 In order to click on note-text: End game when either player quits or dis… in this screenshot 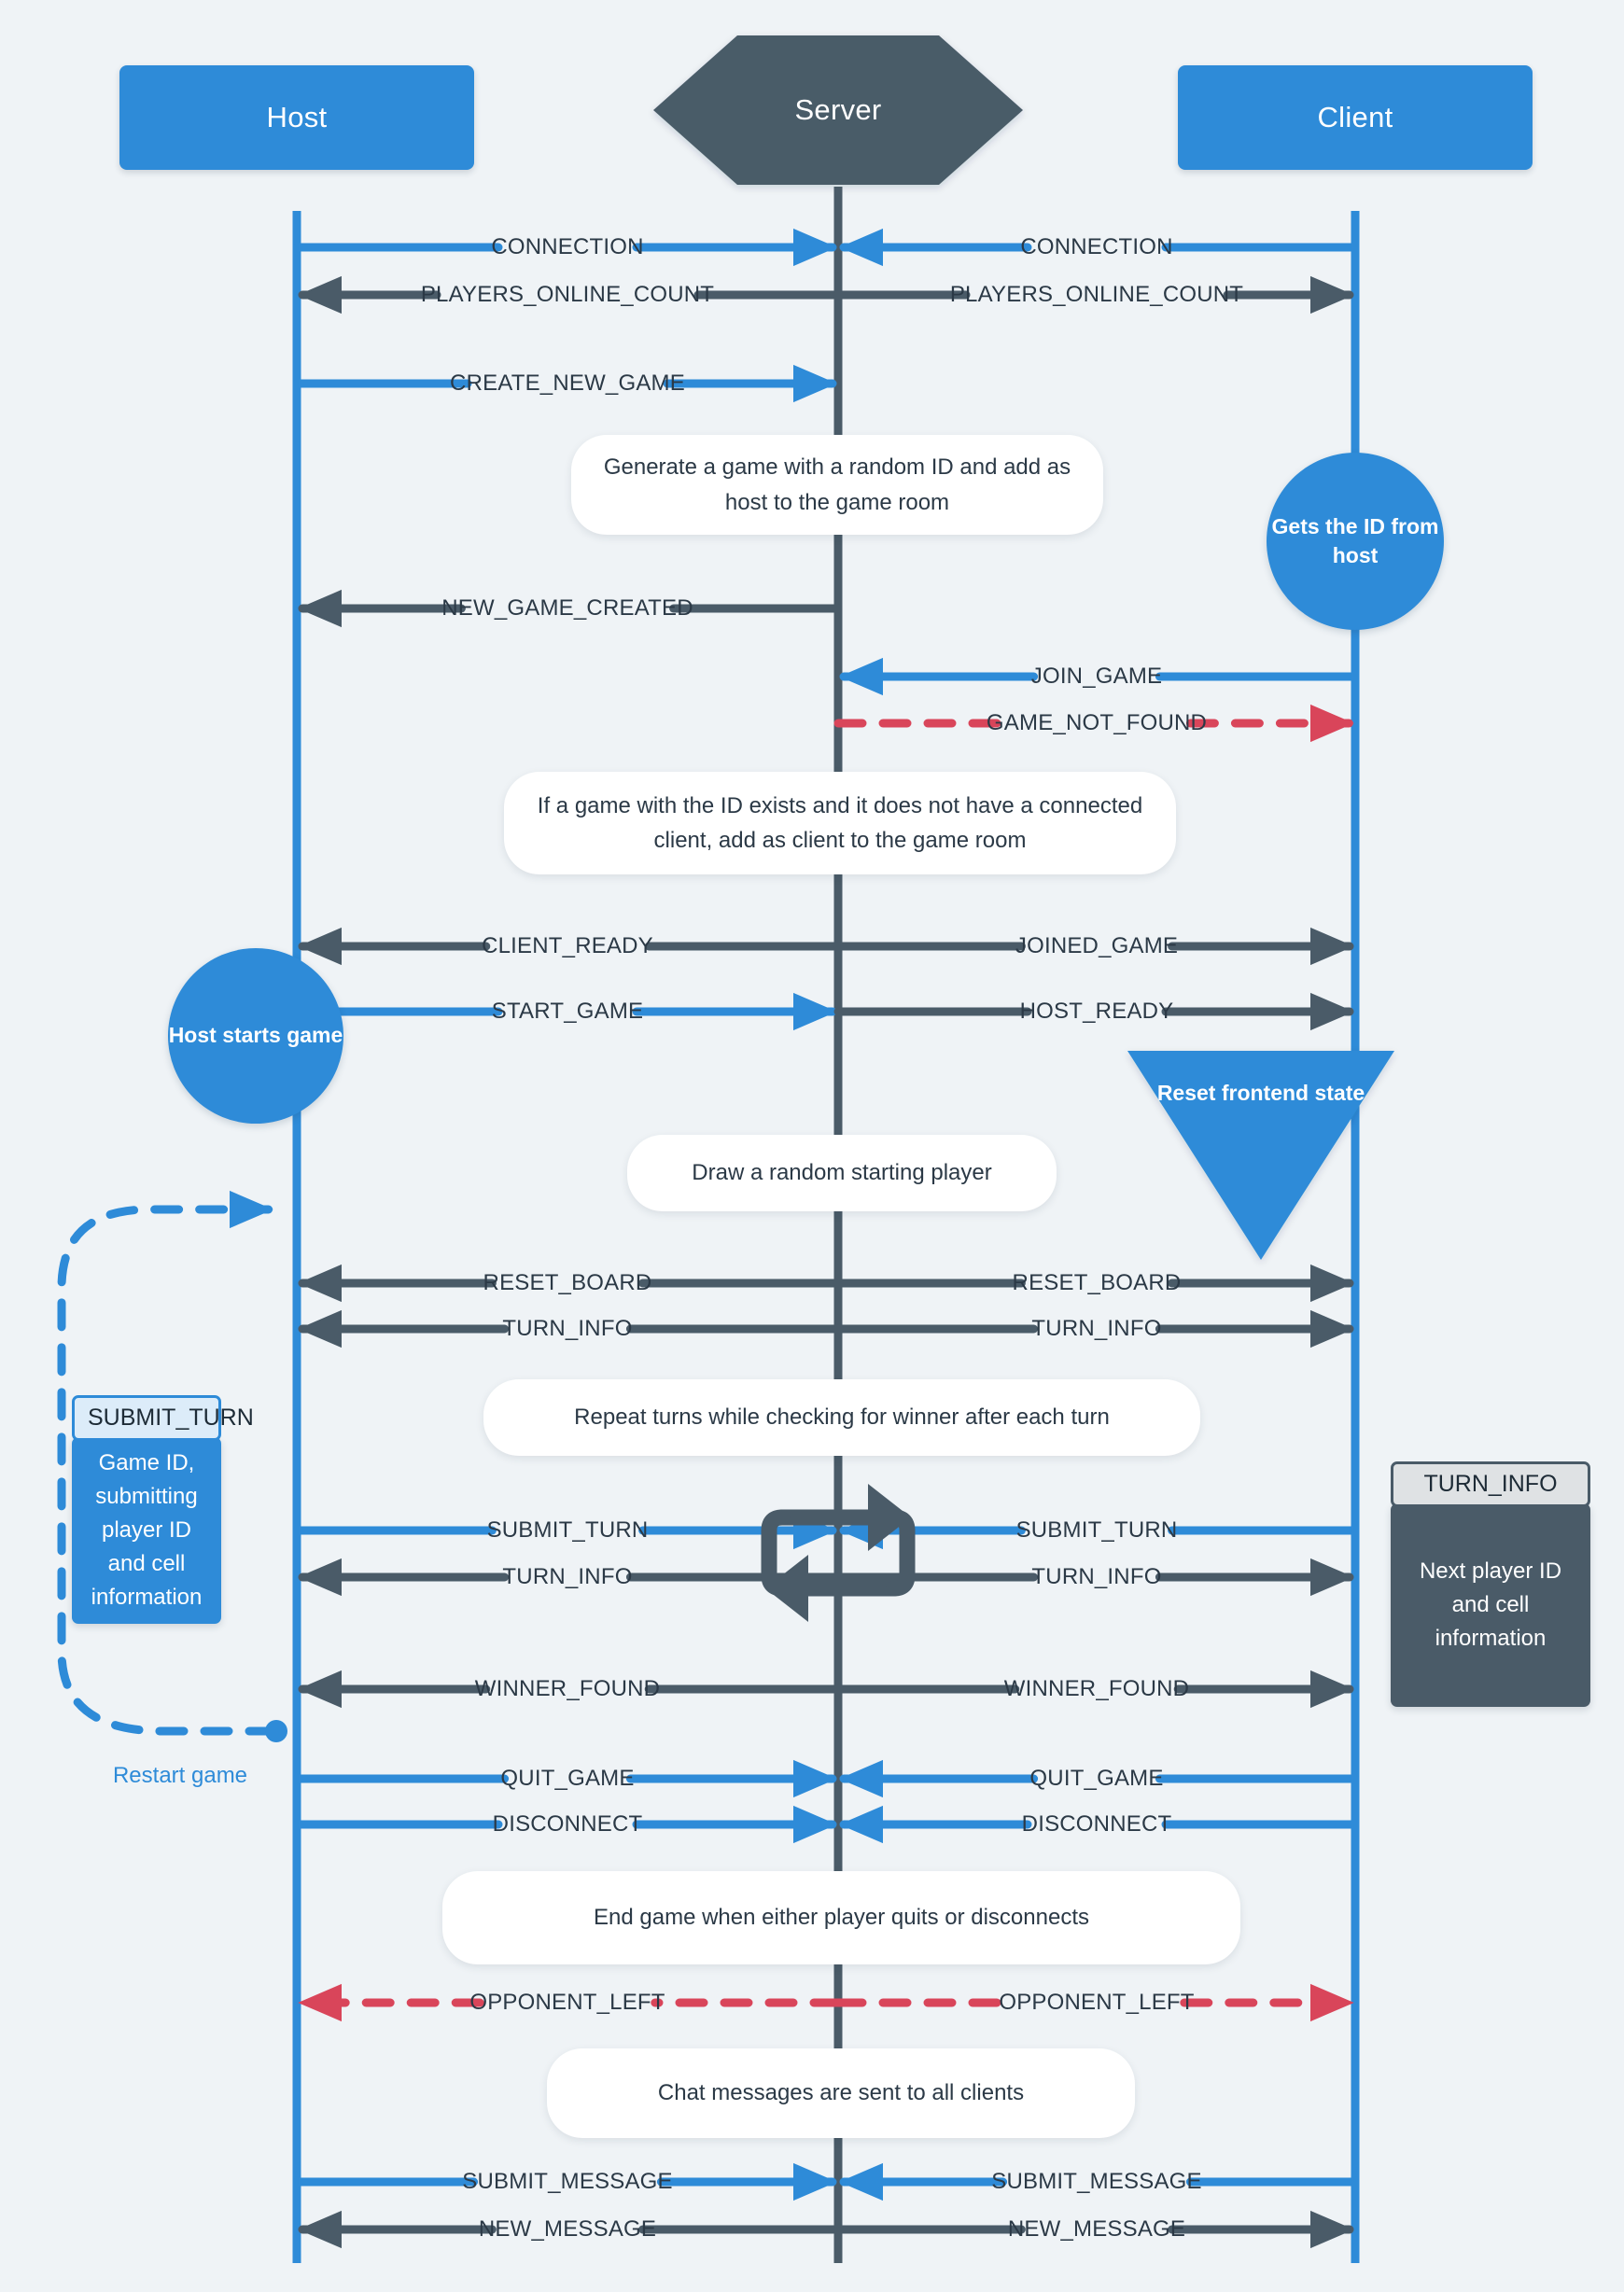, I will do `click(841, 1918)`.